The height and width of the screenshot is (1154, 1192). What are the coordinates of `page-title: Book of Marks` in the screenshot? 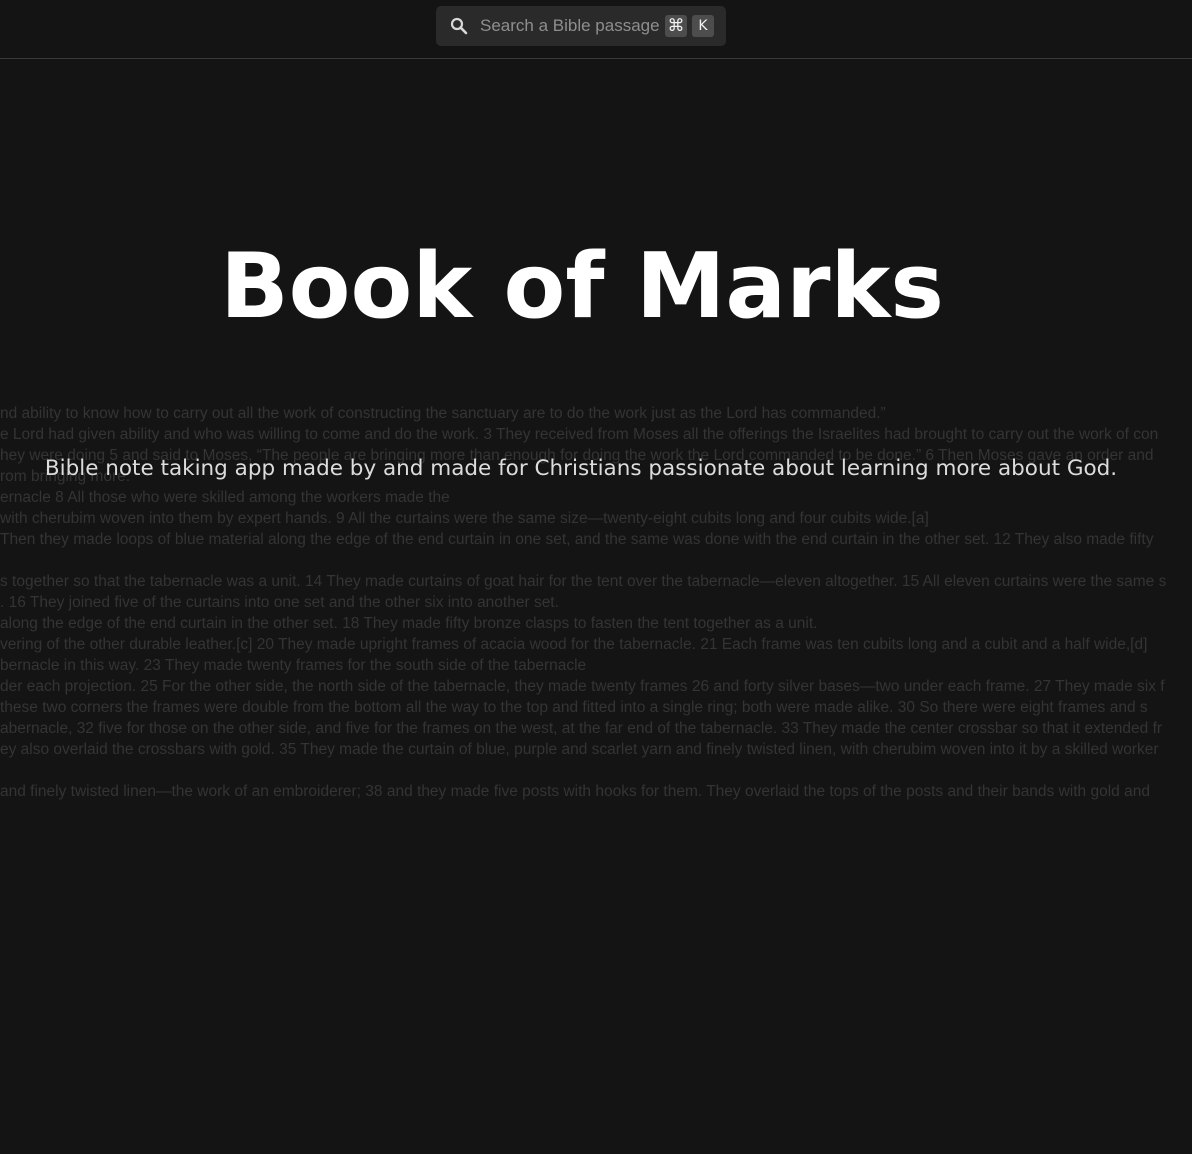 It's located at (582, 286).